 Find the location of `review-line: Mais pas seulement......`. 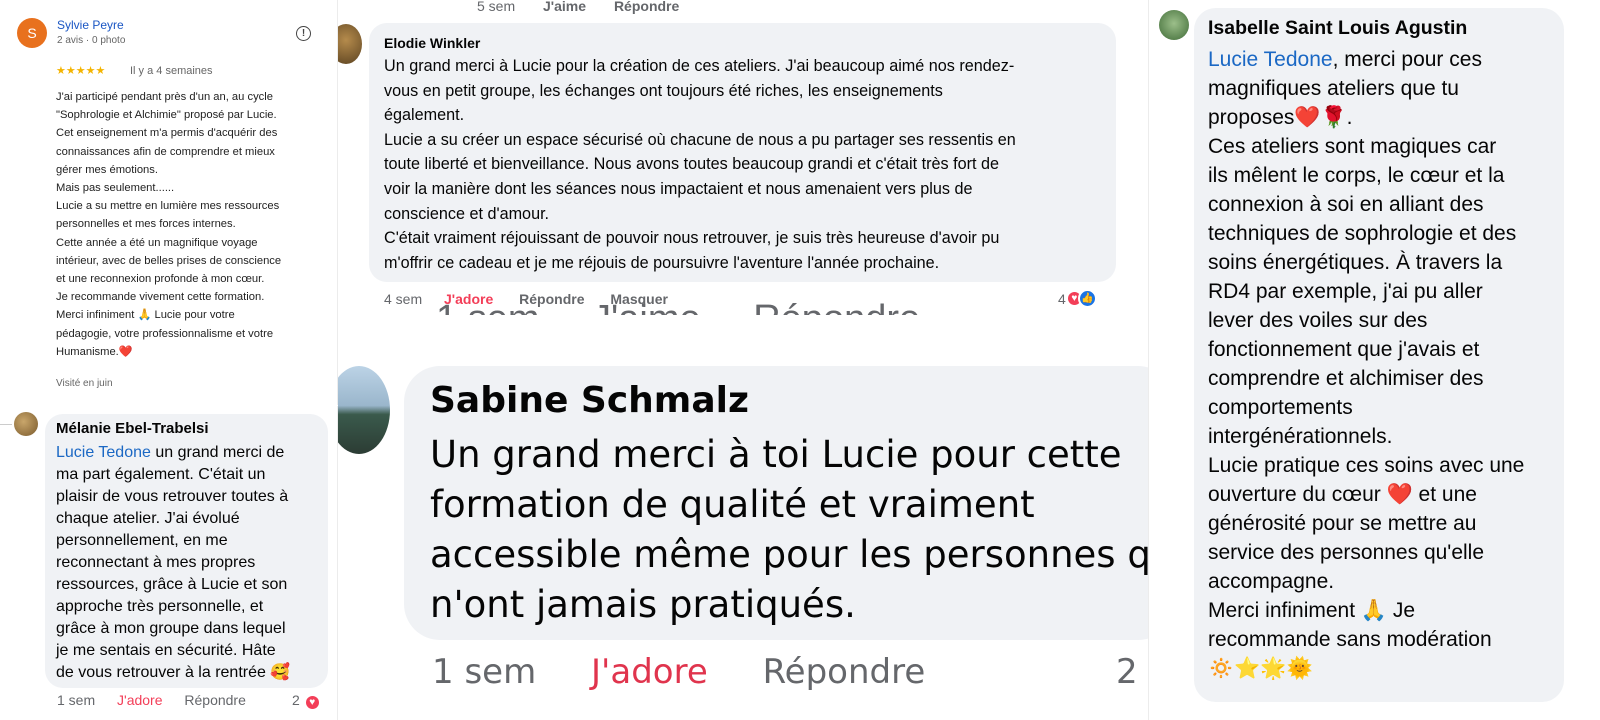

review-line: Mais pas seulement...... is located at coordinates (115, 188).